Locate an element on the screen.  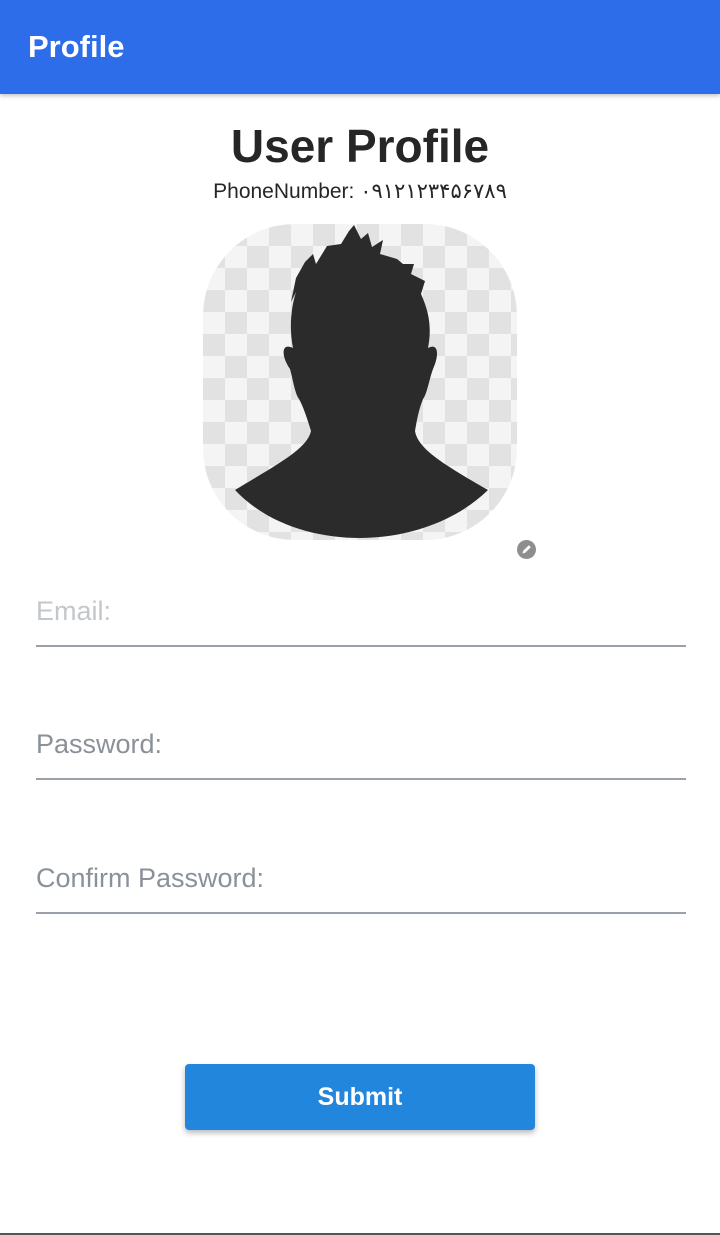
submit-button: Submit is located at coordinates (360, 1097).